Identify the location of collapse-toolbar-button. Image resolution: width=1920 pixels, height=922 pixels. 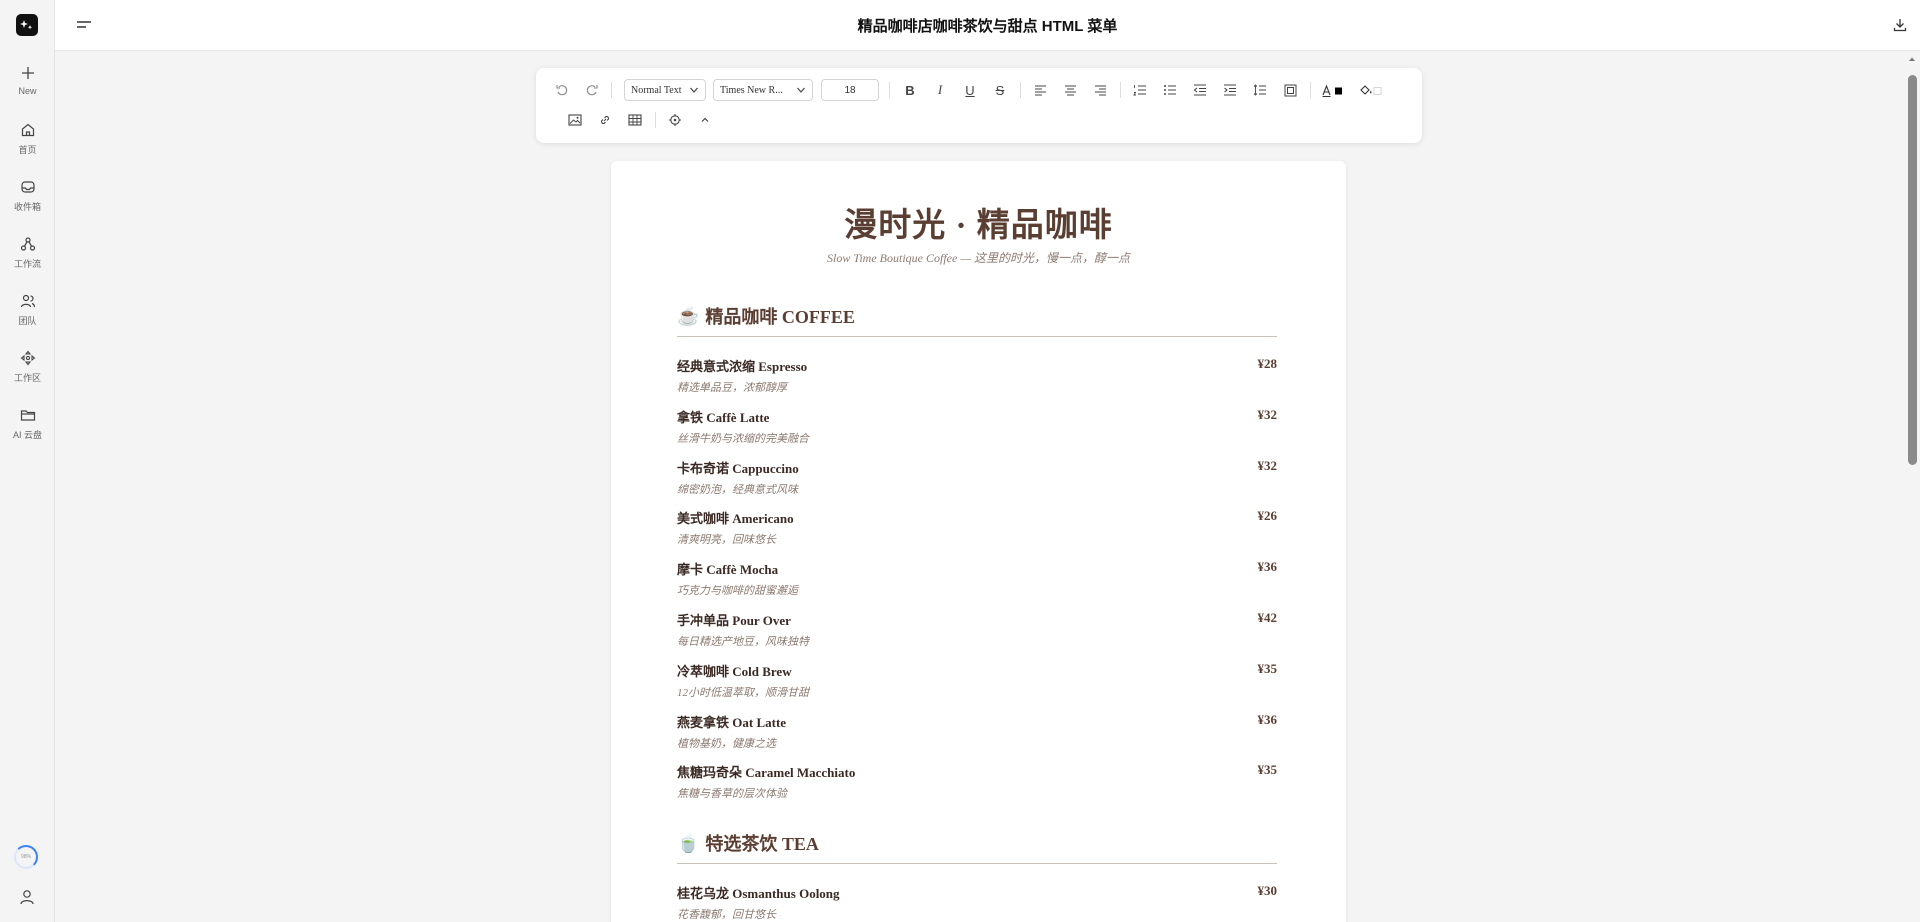
(705, 120).